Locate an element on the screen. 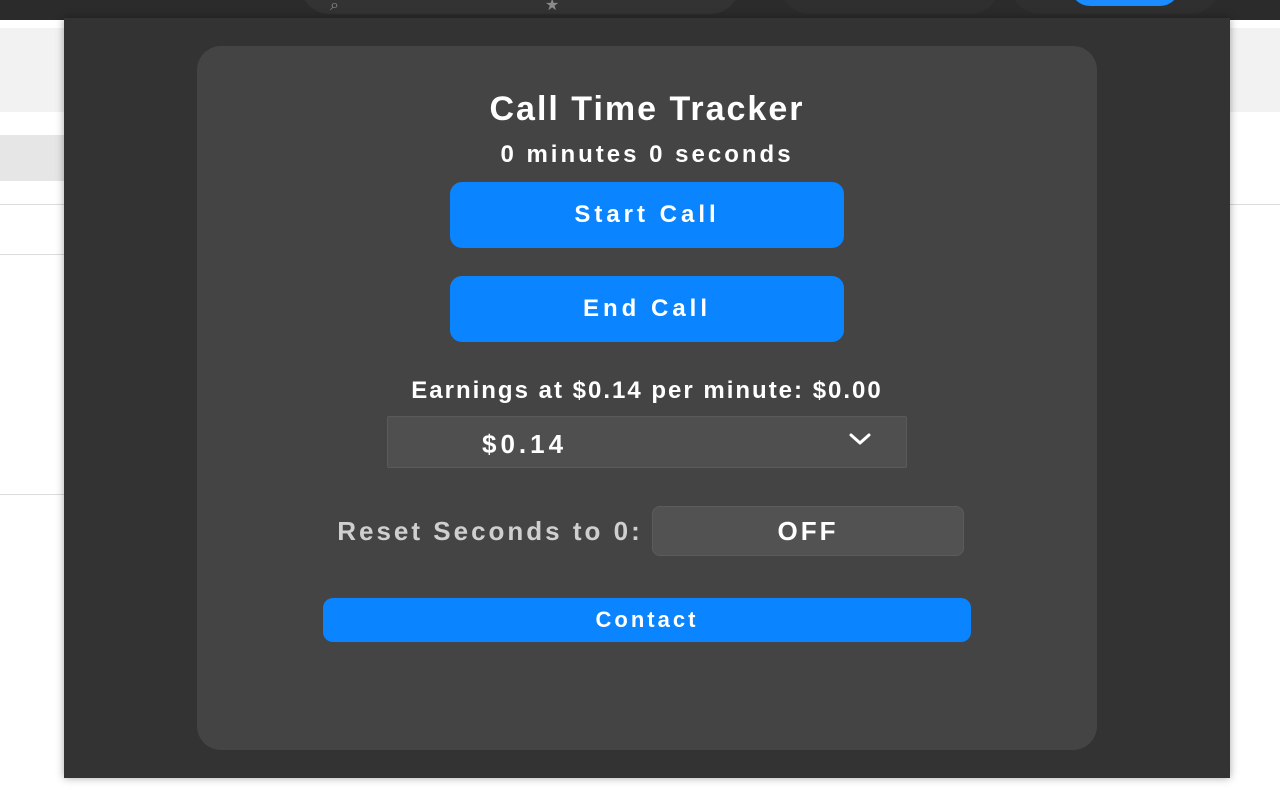  end-call-button: End Call is located at coordinates (647, 309).